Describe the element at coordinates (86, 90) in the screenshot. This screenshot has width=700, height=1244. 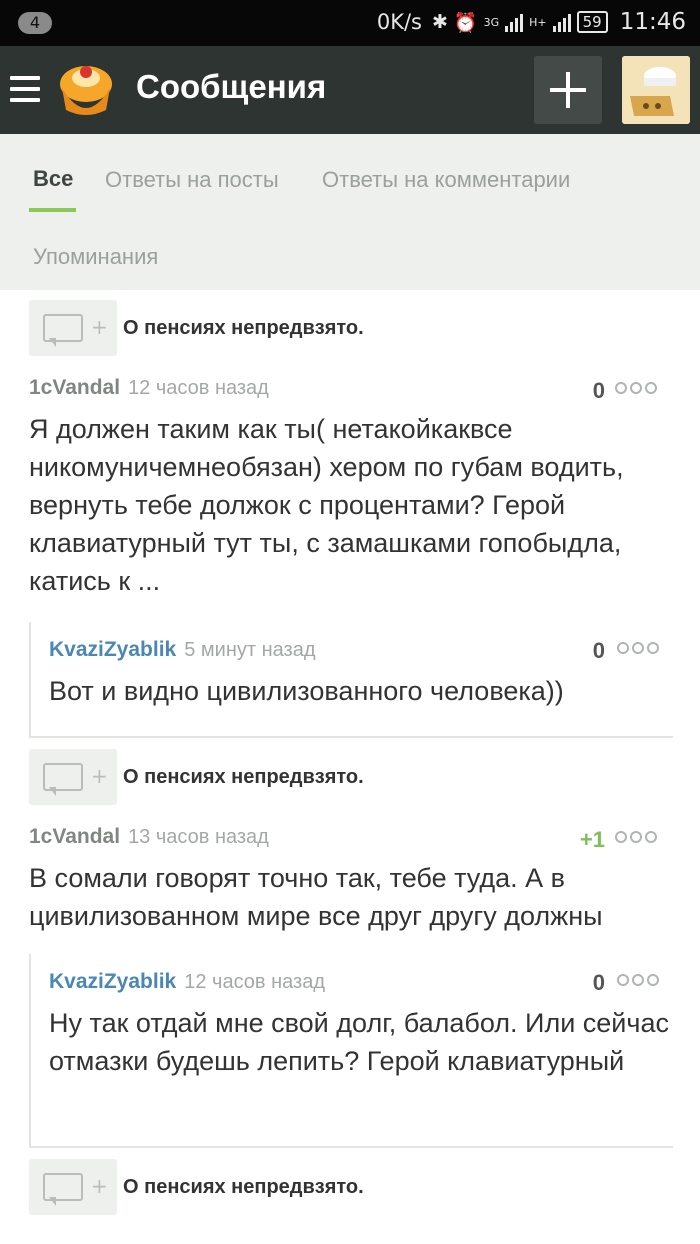
I see `cupcake-logo-icon` at that location.